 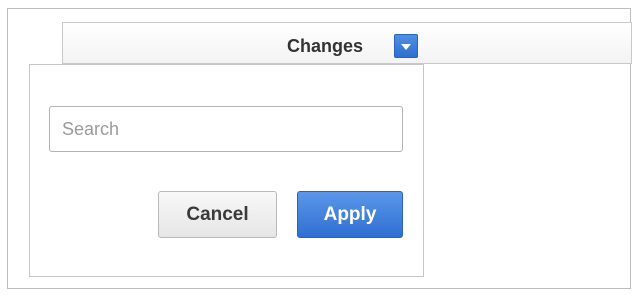 What do you see at coordinates (350, 214) in the screenshot?
I see `apply-button: Apply` at bounding box center [350, 214].